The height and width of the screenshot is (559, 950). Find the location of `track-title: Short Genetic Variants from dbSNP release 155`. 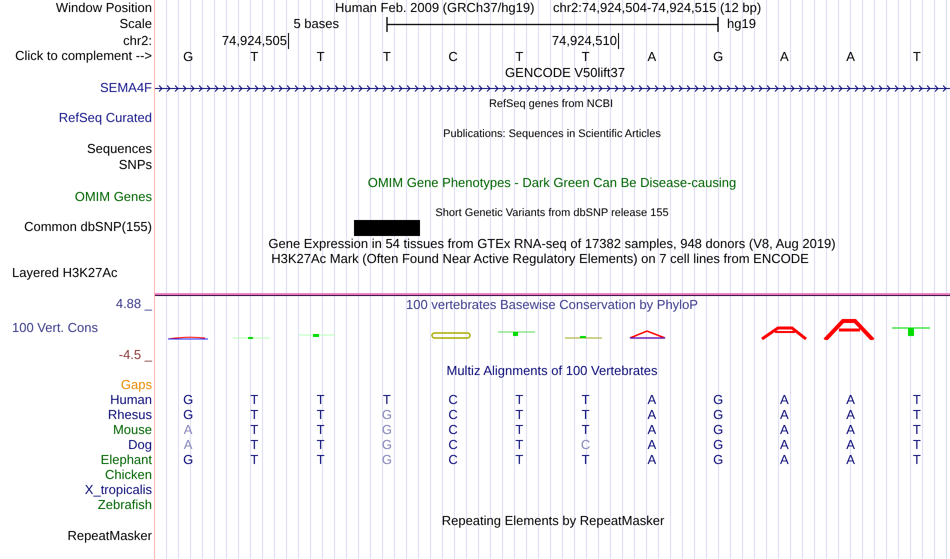

track-title: Short Genetic Variants from dbSNP release 155 is located at coordinates (552, 213).